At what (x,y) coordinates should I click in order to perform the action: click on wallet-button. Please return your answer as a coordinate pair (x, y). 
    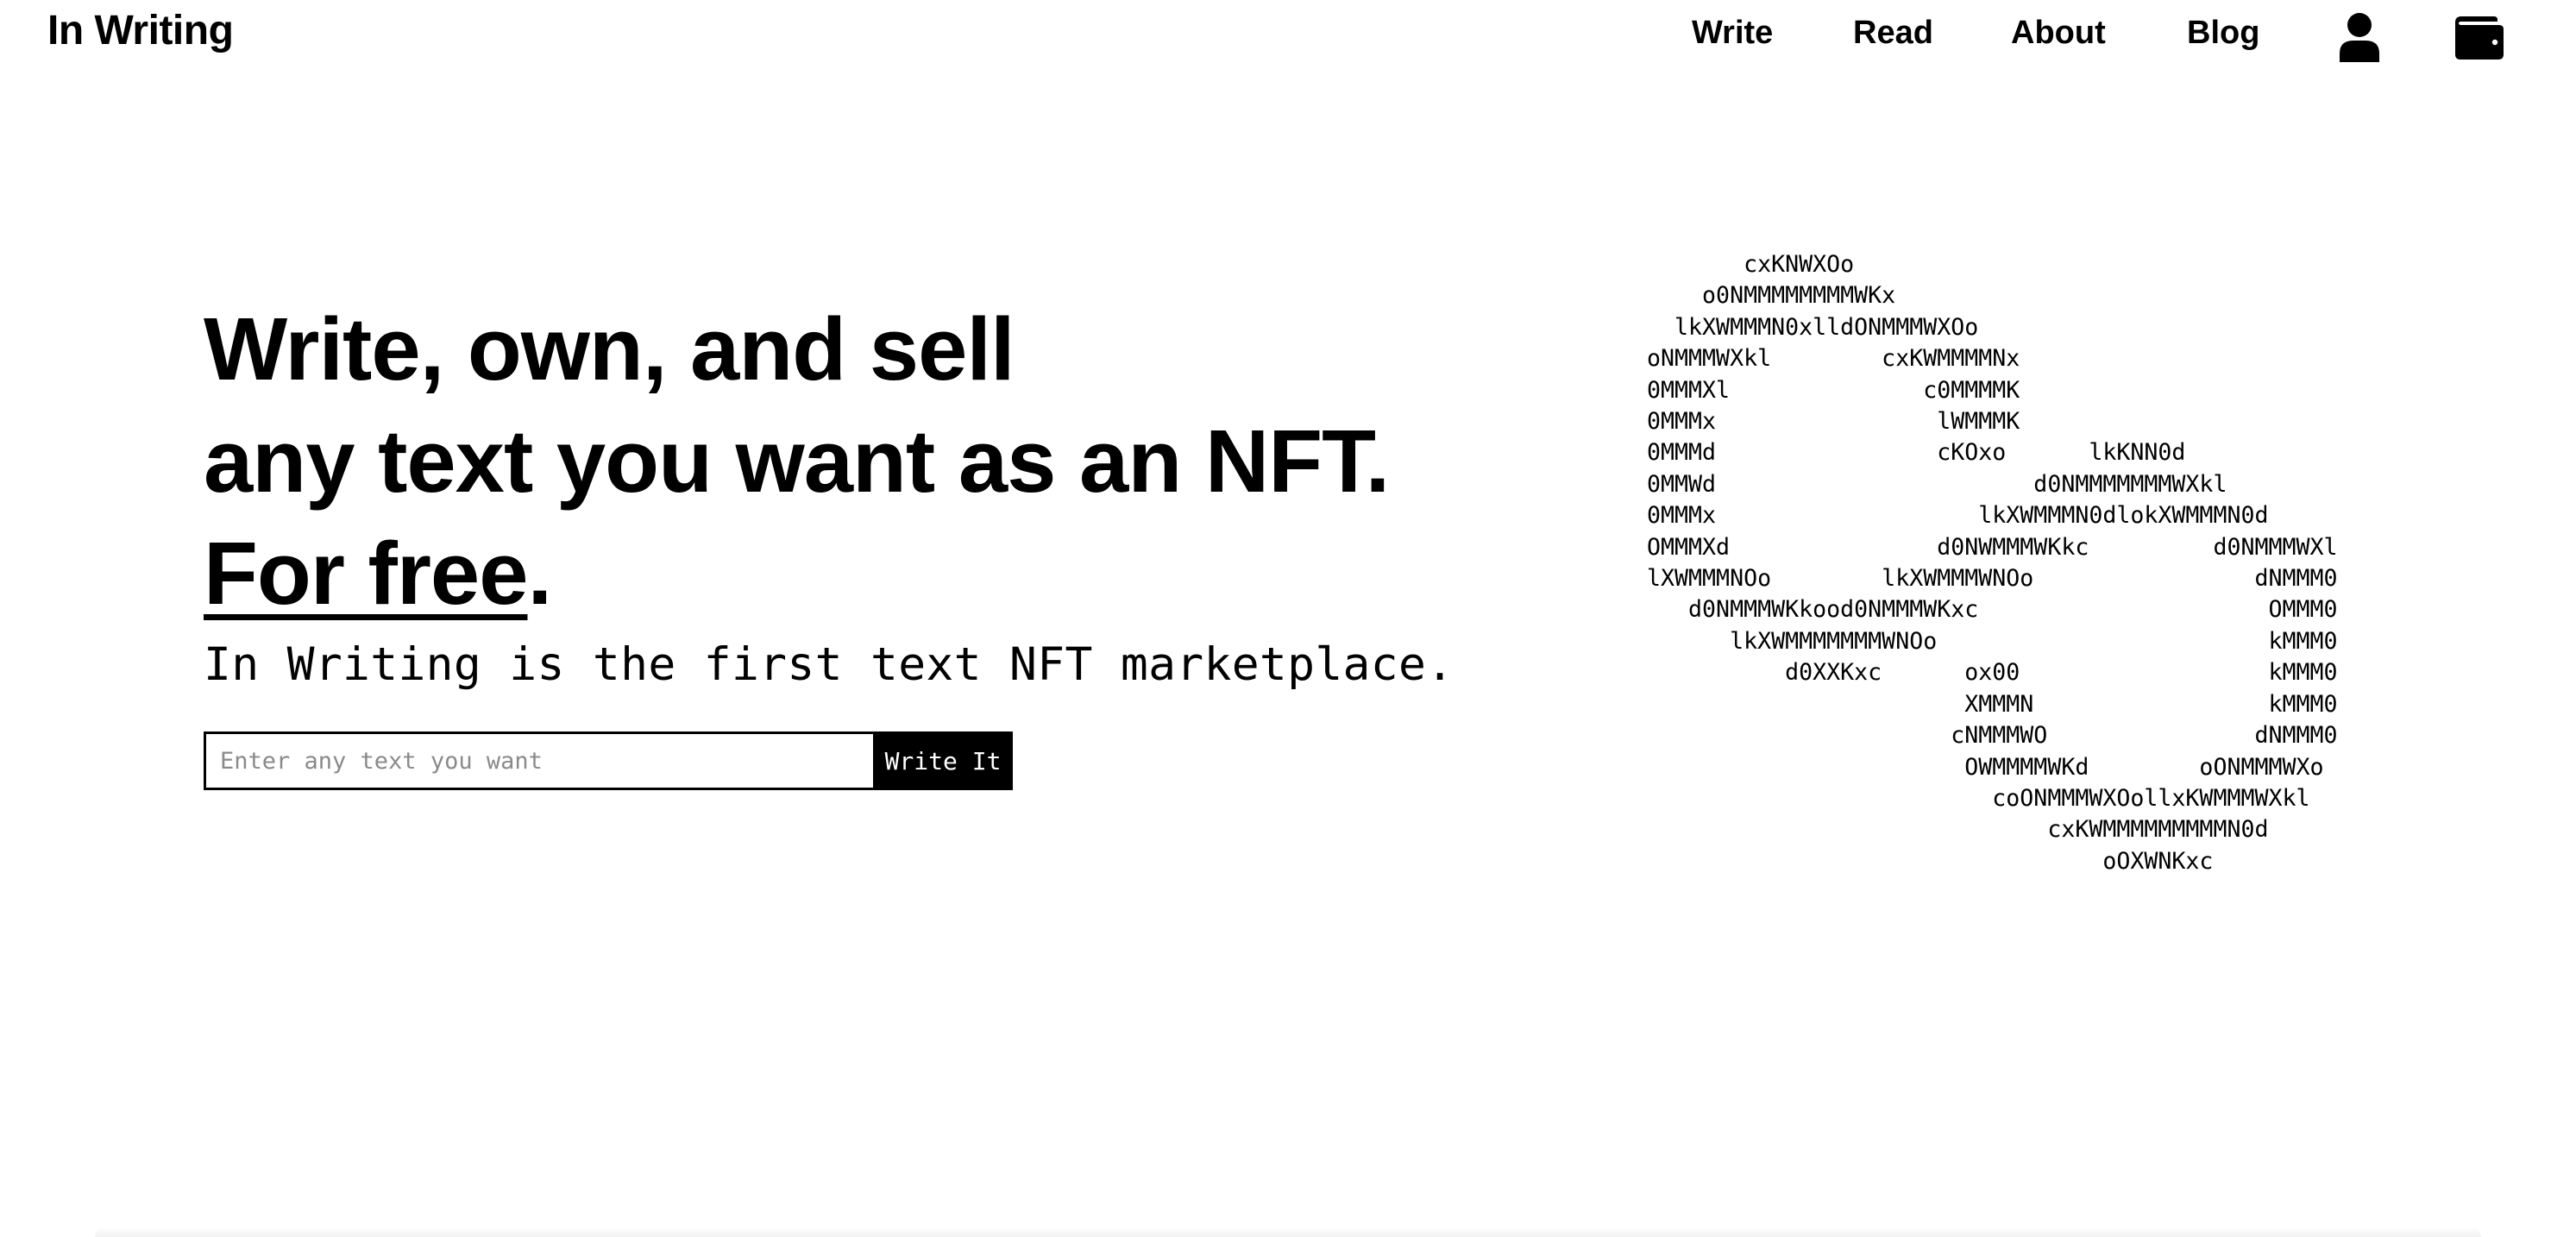
    Looking at the image, I should click on (2479, 38).